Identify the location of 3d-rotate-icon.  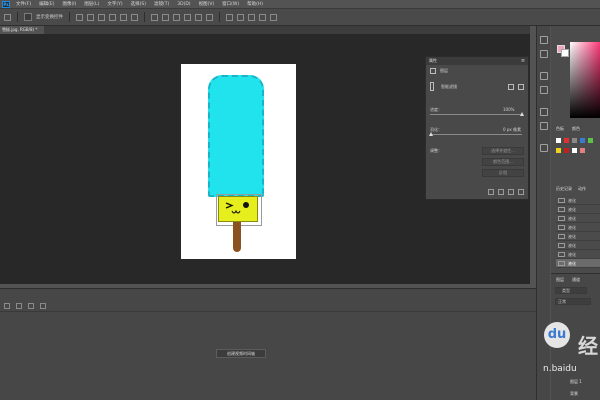
(240, 17).